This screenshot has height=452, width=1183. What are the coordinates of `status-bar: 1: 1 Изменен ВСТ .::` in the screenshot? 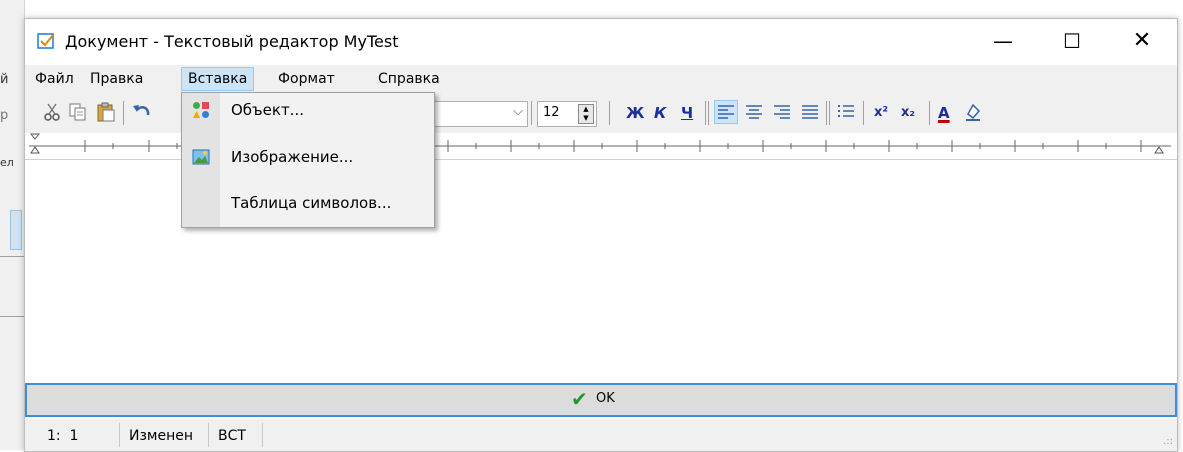 It's located at (601, 435).